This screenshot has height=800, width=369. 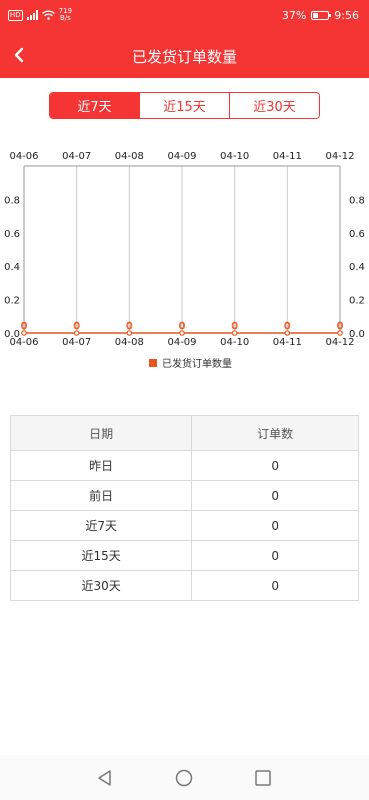 I want to click on x-tick-label-top: 04-07, so click(x=76, y=156).